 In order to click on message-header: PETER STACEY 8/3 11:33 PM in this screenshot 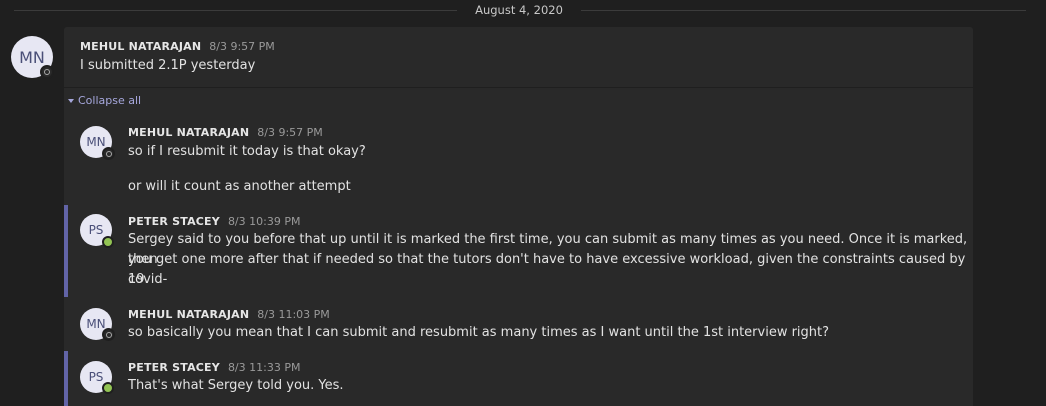, I will do `click(214, 367)`.